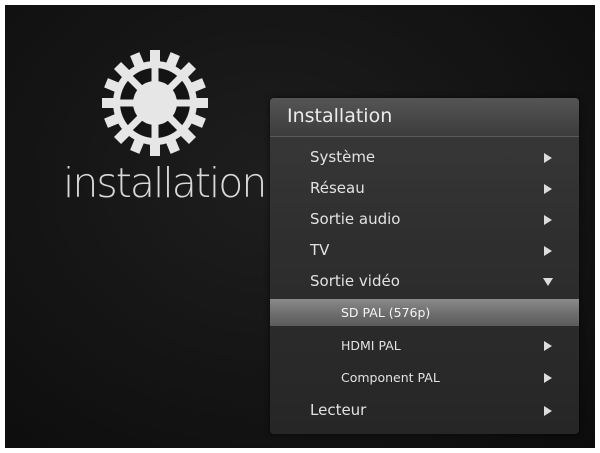 This screenshot has height=453, width=600. Describe the element at coordinates (386, 312) in the screenshot. I see `menu-item-label: SD PAL (576p)` at that location.